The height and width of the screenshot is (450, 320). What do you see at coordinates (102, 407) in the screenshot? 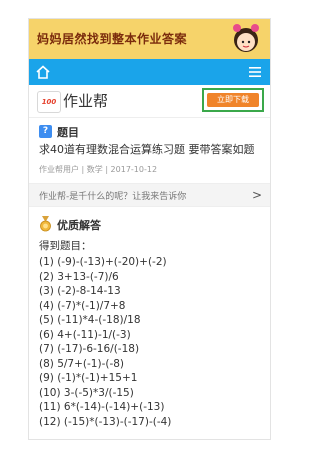
I see `list-item: (11) 6*(-14)-(-14)+(-13)` at bounding box center [102, 407].